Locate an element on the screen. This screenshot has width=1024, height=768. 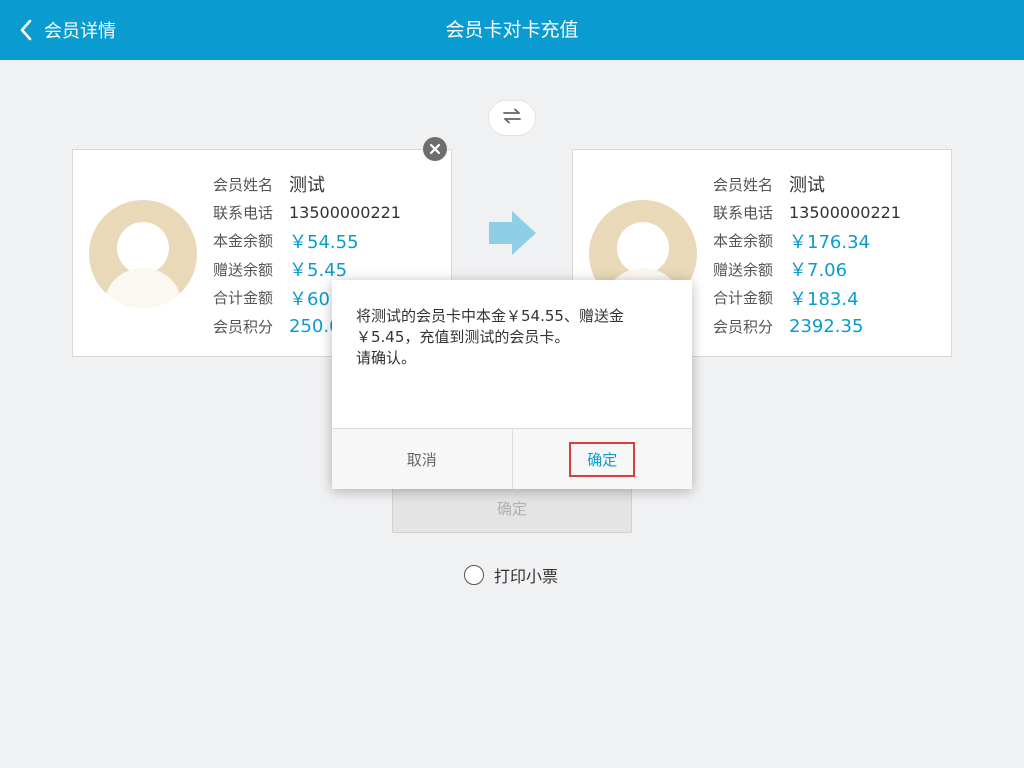
remove-card-button is located at coordinates (435, 149).